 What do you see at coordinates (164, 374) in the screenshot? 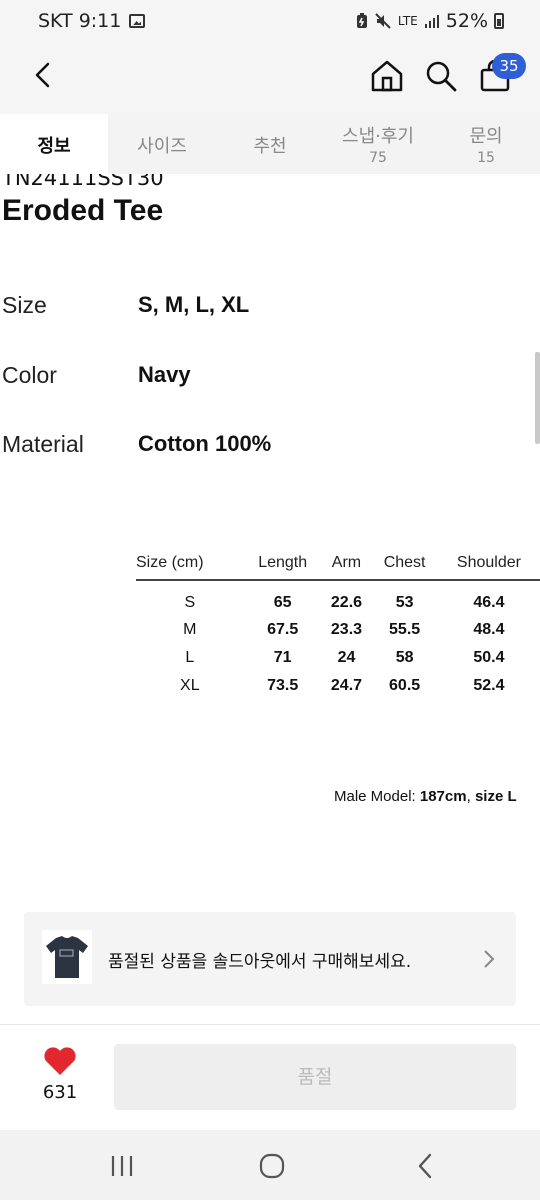
I see `spec-value: Navy` at bounding box center [164, 374].